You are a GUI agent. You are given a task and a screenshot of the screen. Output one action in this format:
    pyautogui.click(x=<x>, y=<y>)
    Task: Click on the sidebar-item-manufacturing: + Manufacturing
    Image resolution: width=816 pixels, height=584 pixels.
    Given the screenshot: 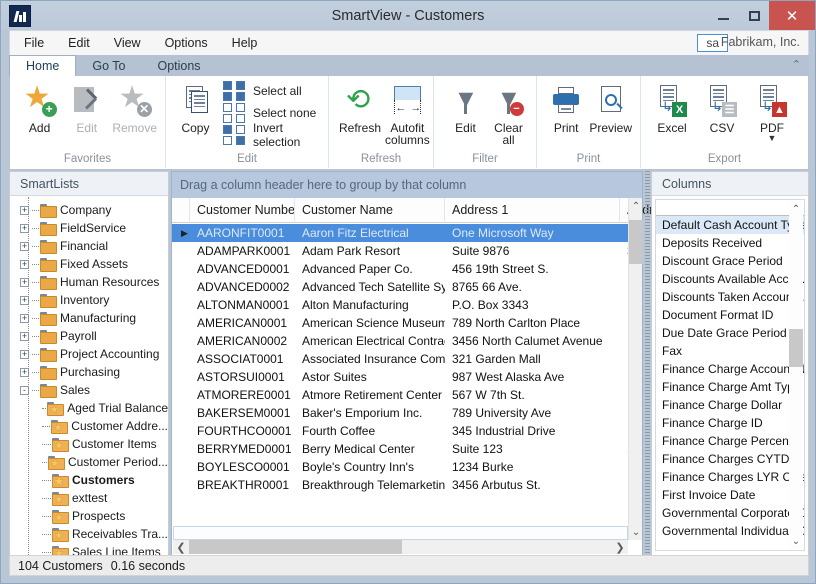 What is the action you would take?
    pyautogui.click(x=89, y=318)
    